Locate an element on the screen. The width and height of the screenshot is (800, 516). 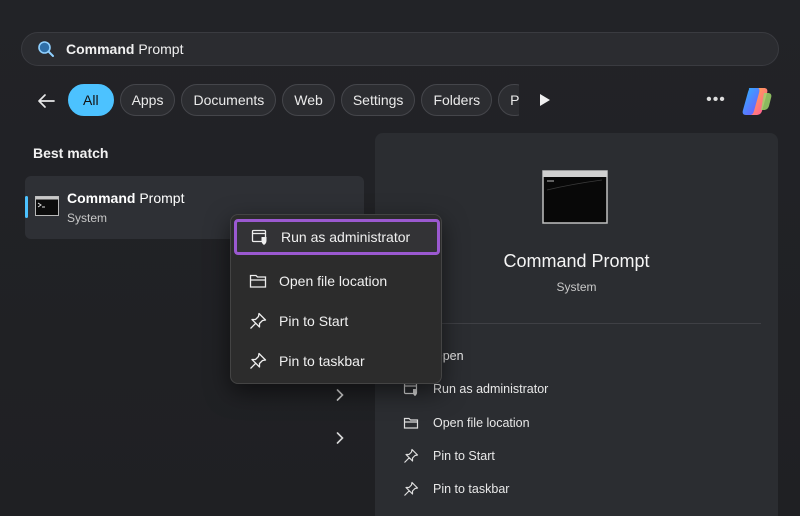
context-item-label: Pin to Start is located at coordinates (314, 321).